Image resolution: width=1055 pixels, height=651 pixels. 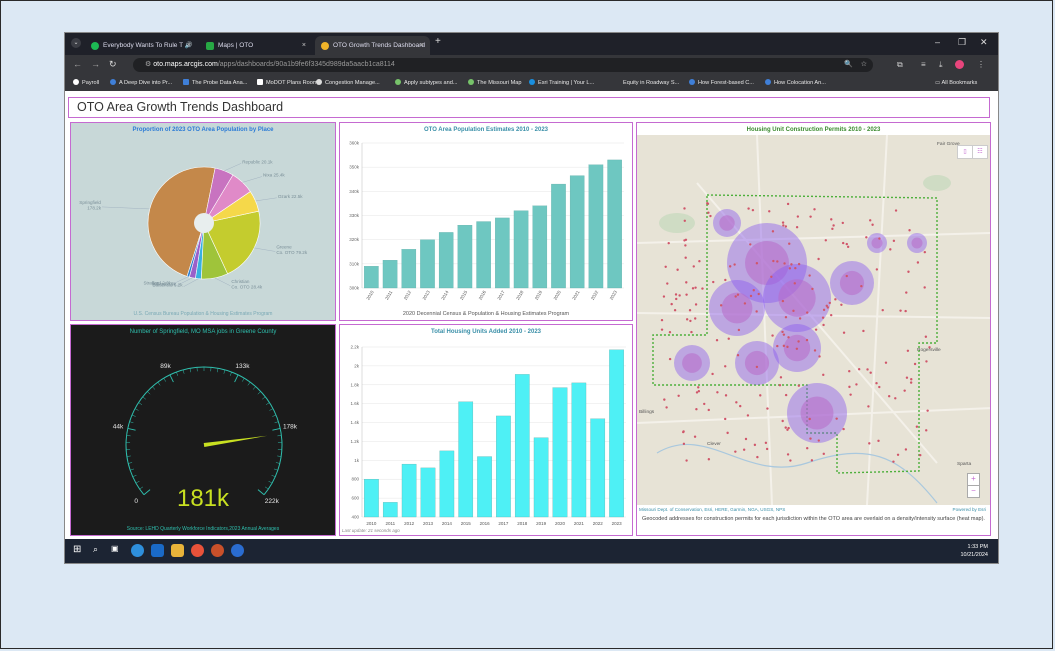 What do you see at coordinates (520, 295) in the screenshot?
I see `x-tick-label: 2018` at bounding box center [520, 295].